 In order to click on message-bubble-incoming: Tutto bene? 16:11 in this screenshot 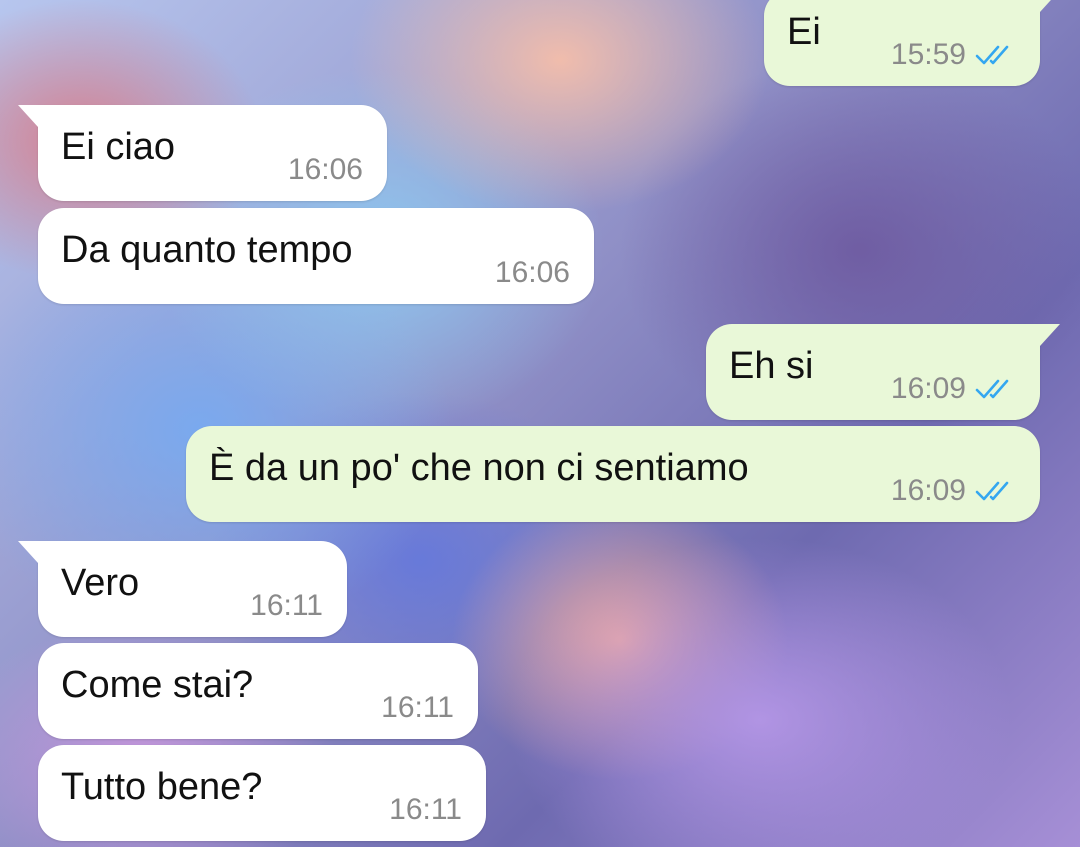, I will do `click(262, 793)`.